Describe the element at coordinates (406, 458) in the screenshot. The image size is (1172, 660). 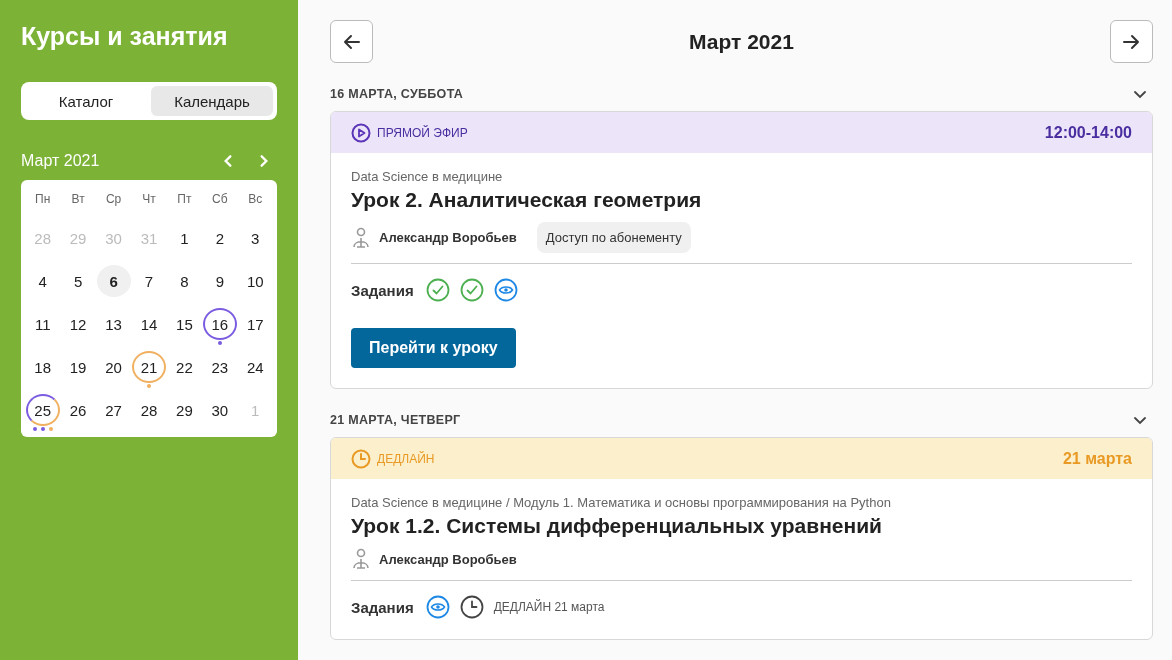
I see `event-type-label: ДЕДЛАЙН` at that location.